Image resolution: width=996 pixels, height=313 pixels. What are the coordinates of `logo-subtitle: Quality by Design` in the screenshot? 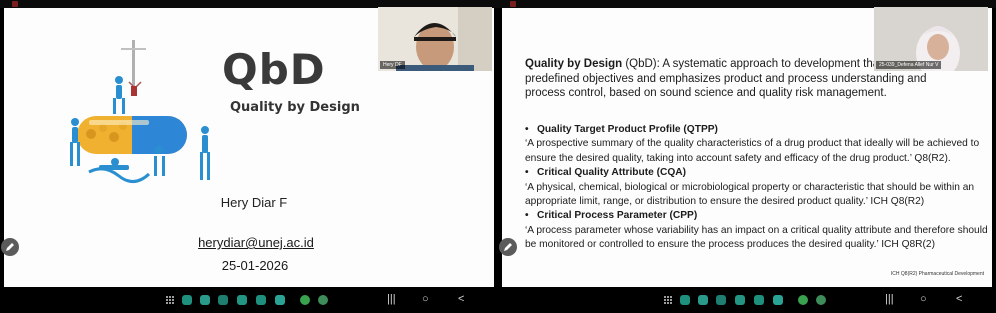 It's located at (295, 107).